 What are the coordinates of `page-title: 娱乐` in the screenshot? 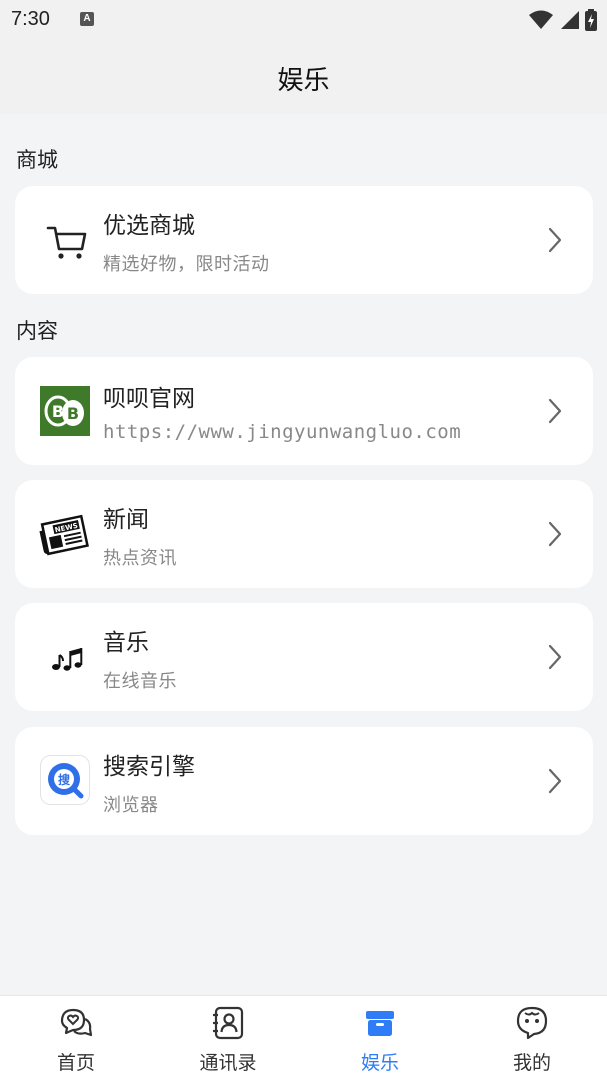 It's located at (303, 80).